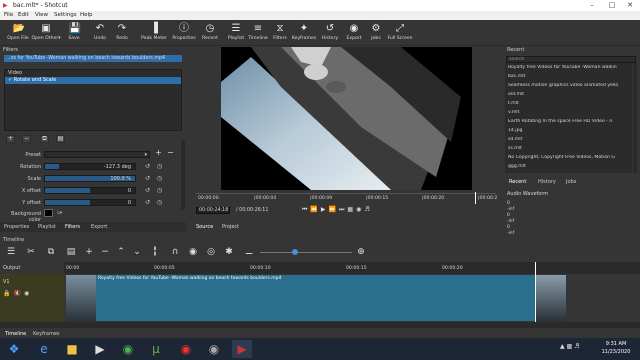  I want to click on tab-playlist: Playlist, so click(47, 227).